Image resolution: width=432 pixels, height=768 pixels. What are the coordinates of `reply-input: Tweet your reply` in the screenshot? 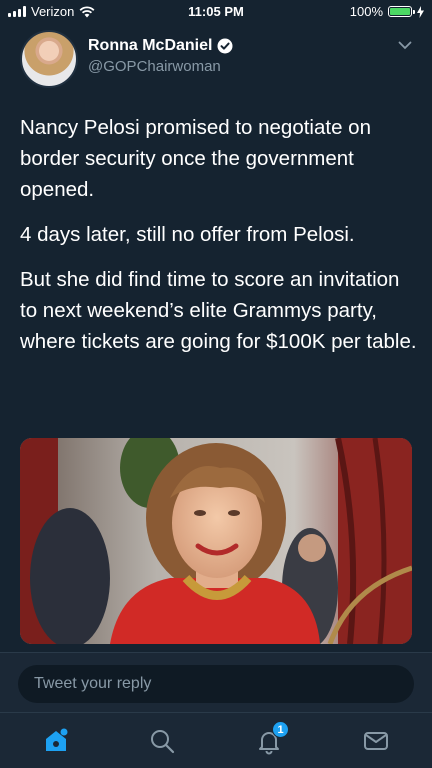 It's located at (216, 684).